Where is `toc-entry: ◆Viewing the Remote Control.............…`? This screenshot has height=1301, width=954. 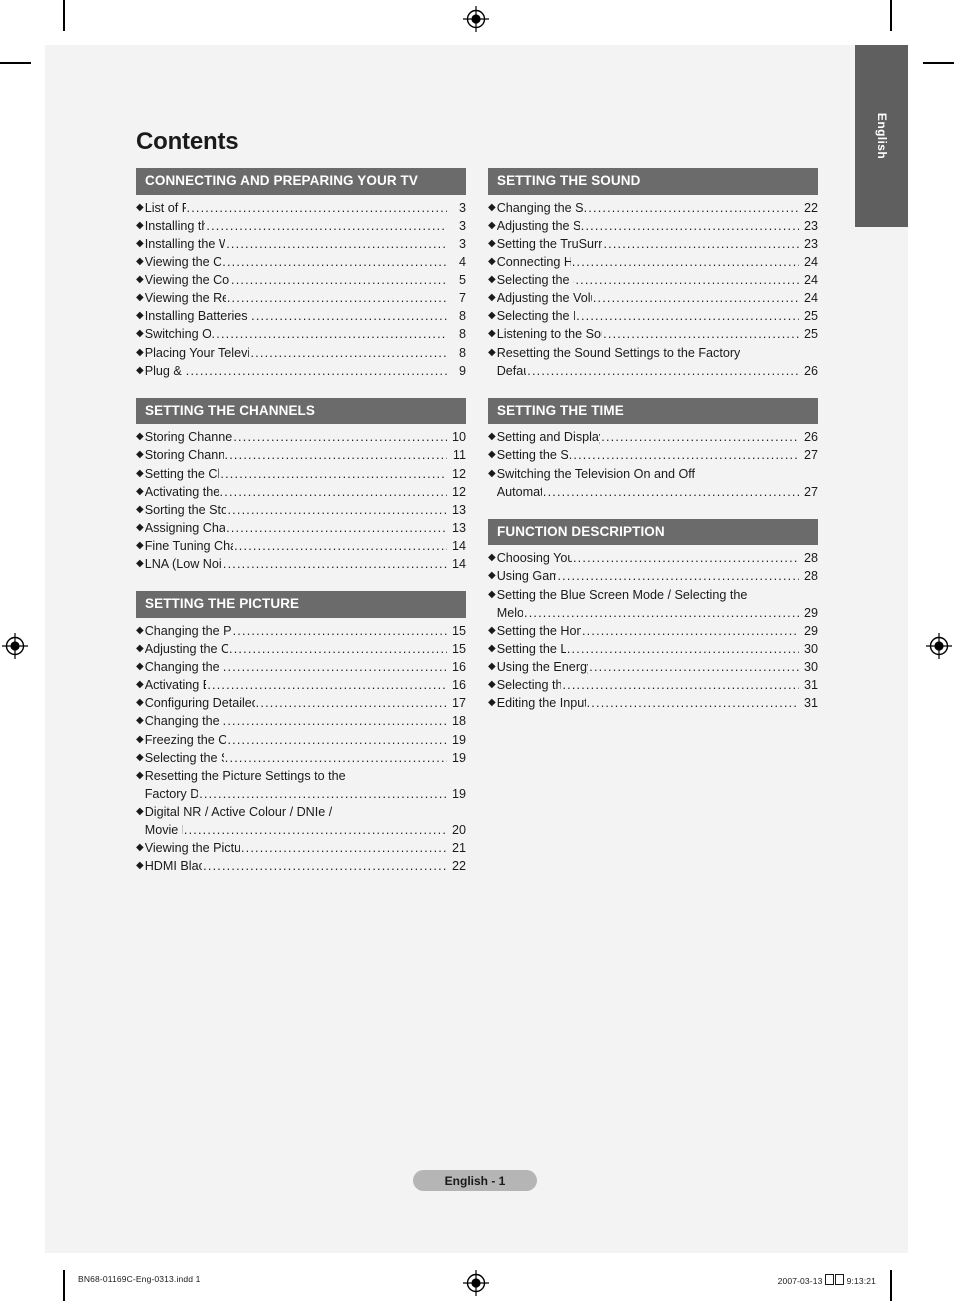
toc-entry: ◆Viewing the Remote Control.............… is located at coordinates (301, 298).